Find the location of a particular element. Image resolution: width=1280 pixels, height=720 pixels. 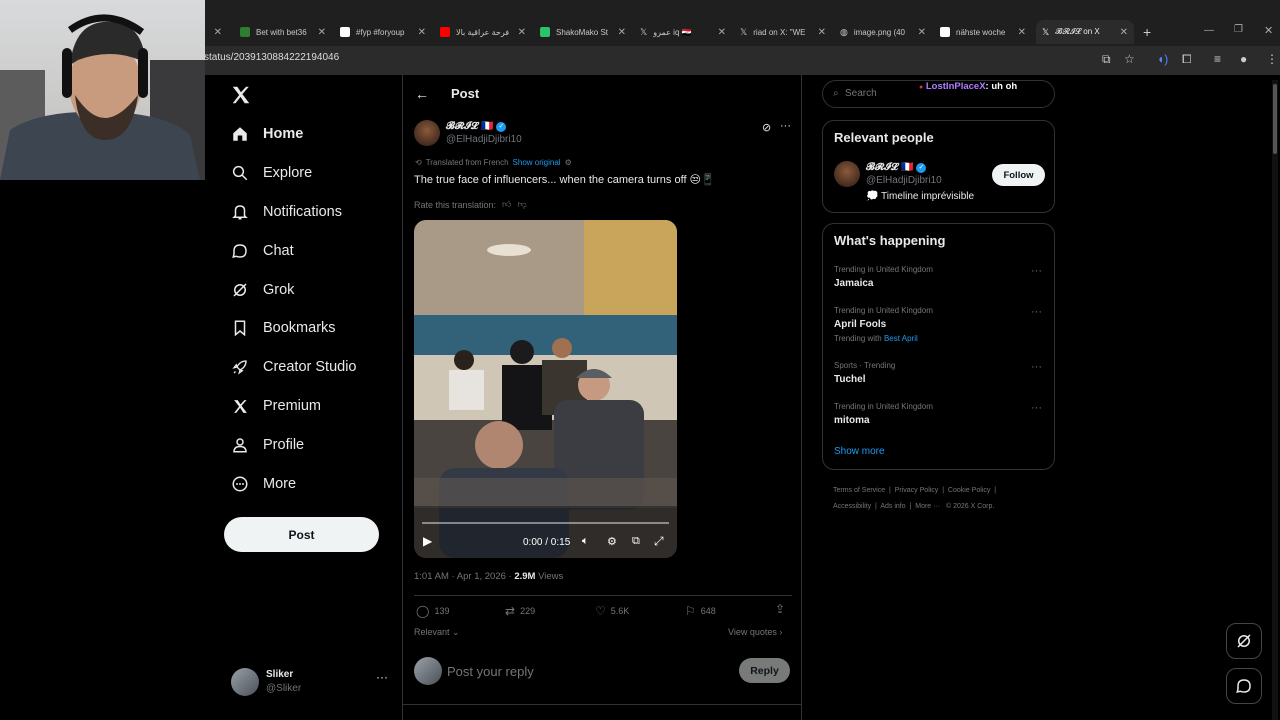

post-button: Post is located at coordinates (301, 534).